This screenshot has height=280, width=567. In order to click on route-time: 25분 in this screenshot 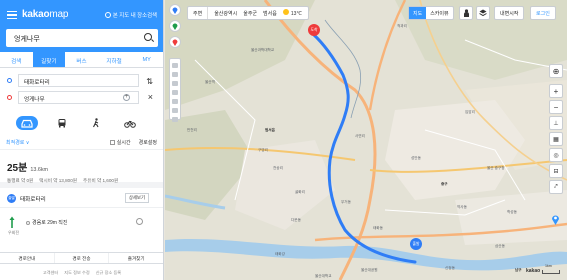, I will do `click(17, 168)`.